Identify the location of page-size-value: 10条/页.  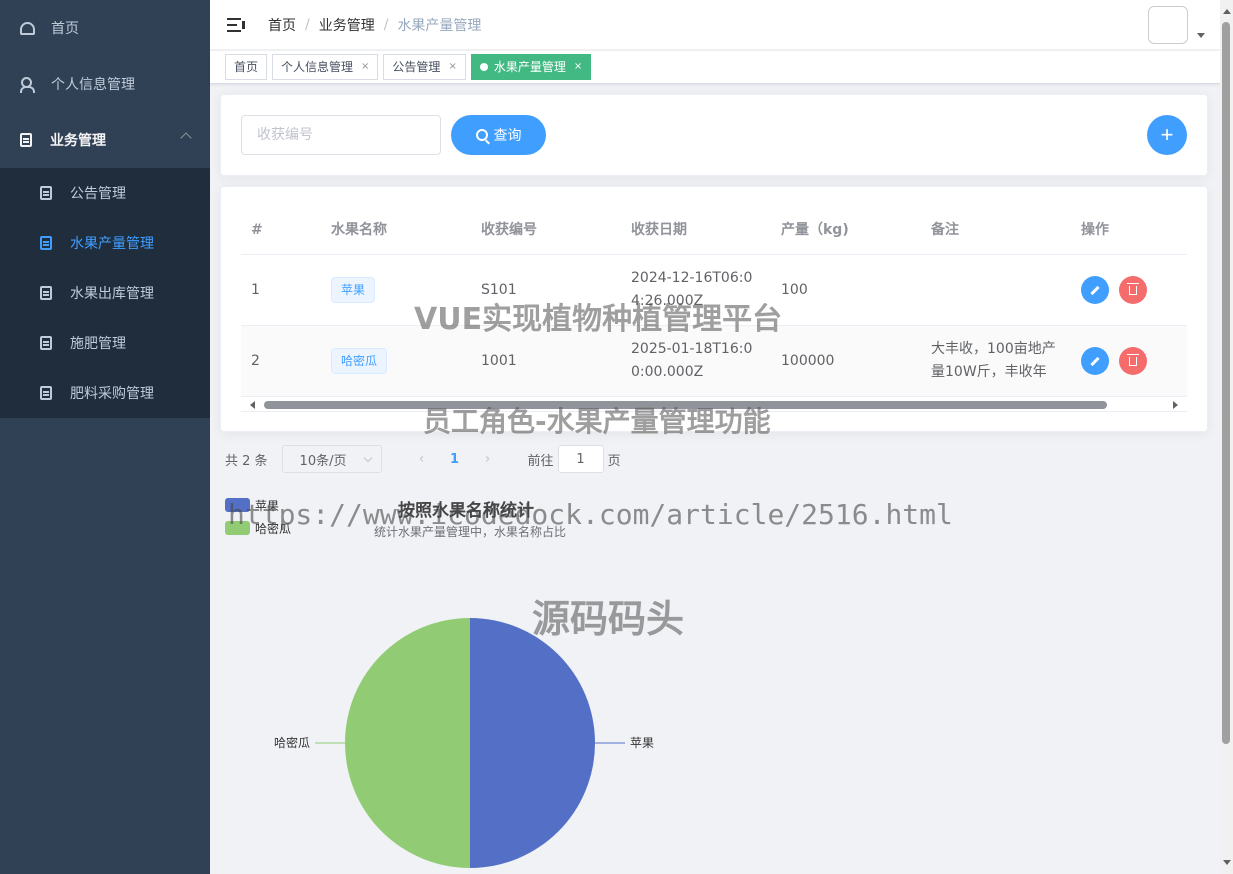
(323, 461).